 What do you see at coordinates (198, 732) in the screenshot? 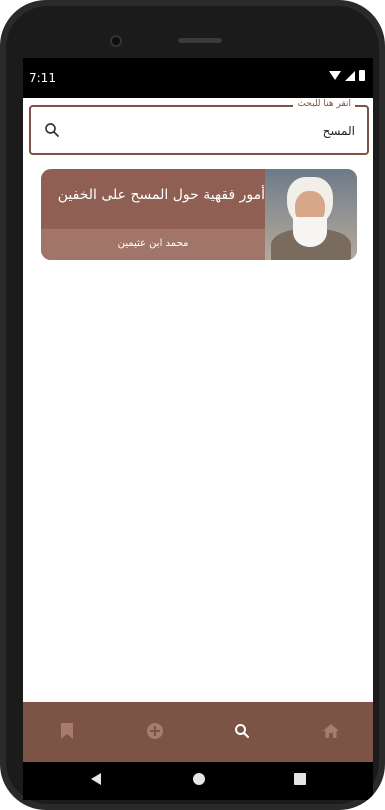
I see `bottom-navigation` at bounding box center [198, 732].